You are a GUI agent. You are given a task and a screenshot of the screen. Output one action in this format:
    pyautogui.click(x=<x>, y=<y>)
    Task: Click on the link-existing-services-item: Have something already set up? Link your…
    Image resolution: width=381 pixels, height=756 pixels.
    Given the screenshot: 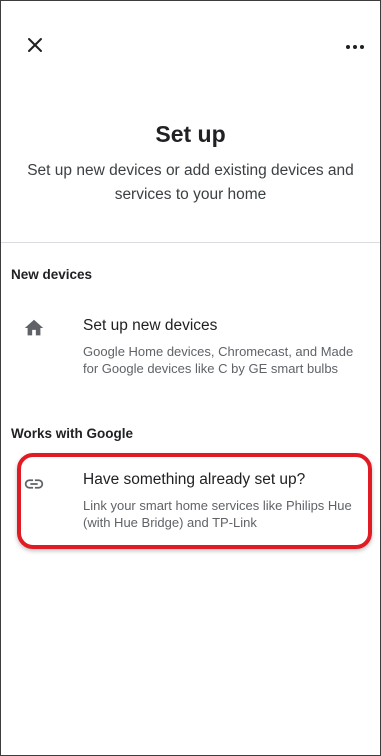 What is the action you would take?
    pyautogui.click(x=190, y=501)
    